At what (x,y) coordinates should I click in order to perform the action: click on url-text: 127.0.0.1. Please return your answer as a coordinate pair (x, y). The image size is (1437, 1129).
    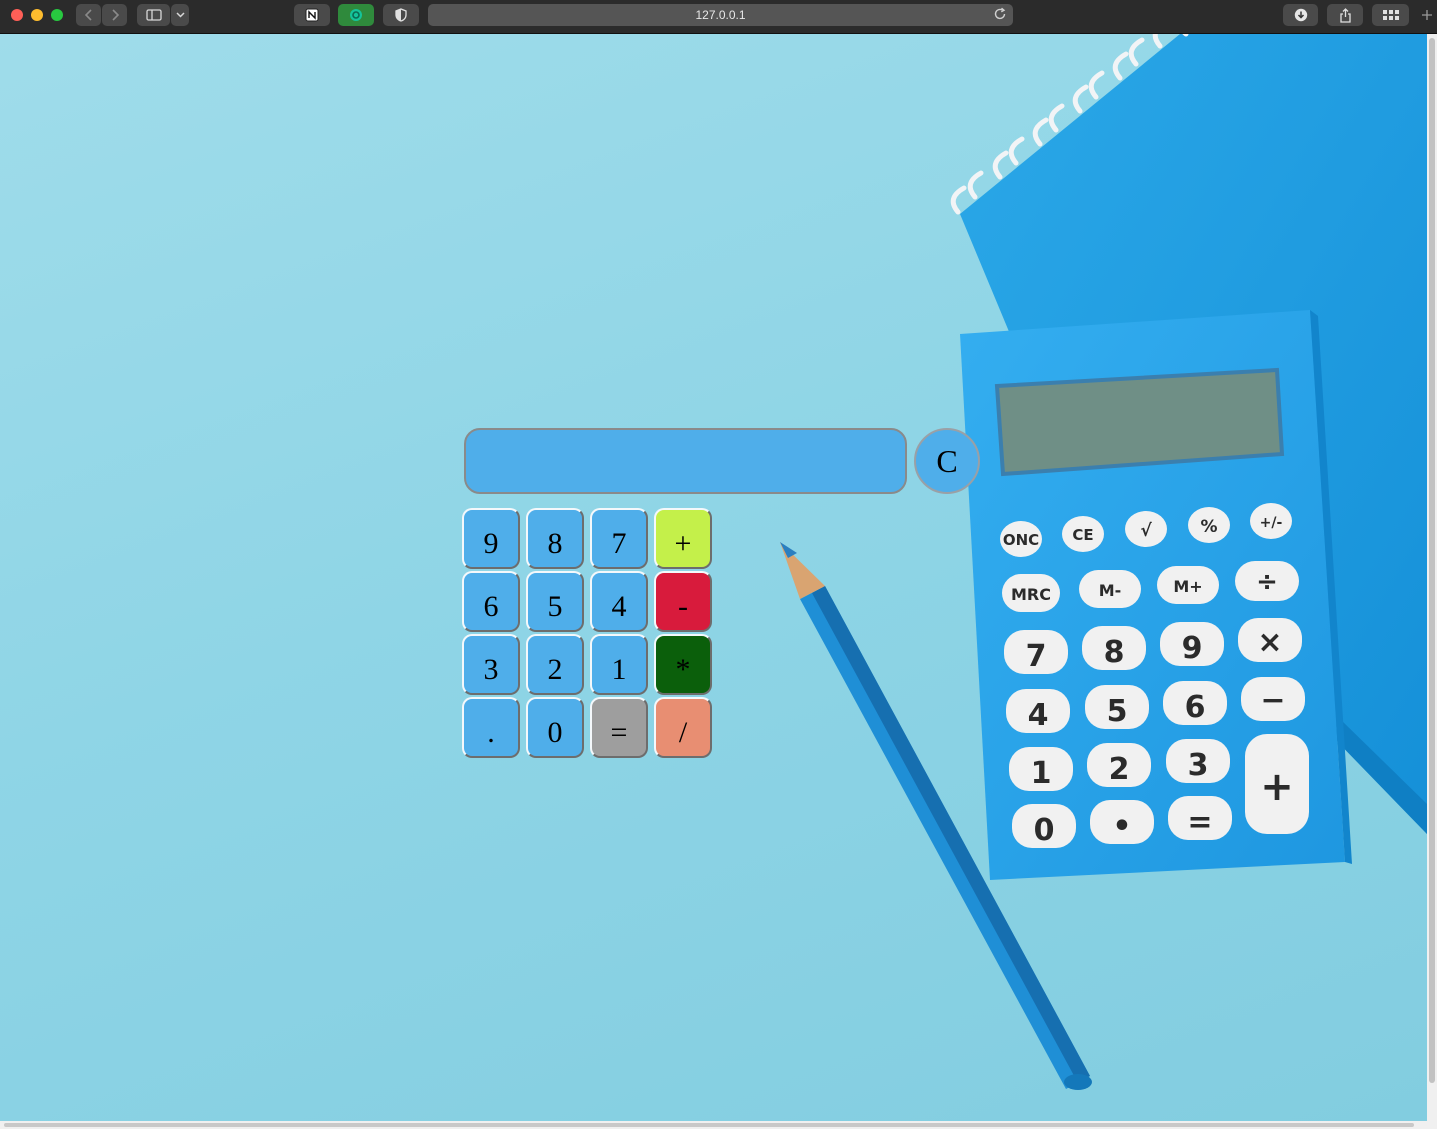
    Looking at the image, I should click on (720, 15).